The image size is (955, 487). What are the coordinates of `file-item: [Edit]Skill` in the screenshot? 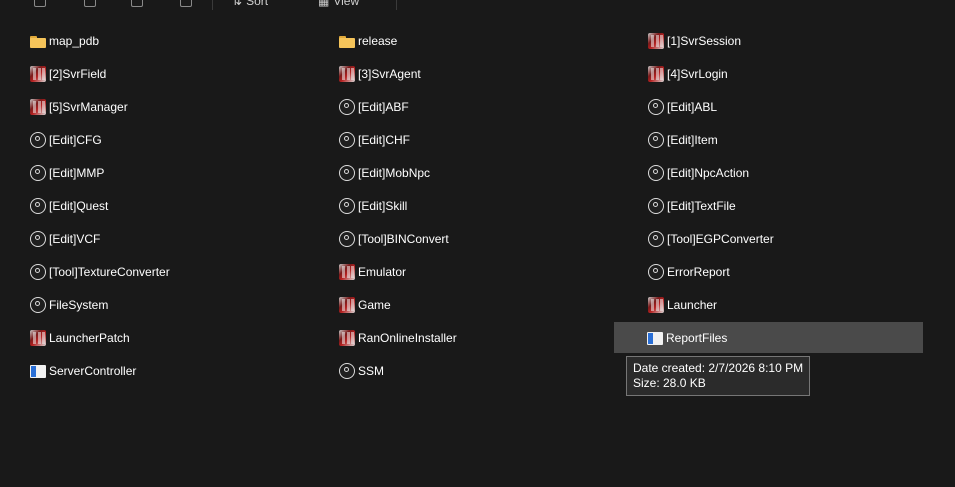 It's located at (485, 205).